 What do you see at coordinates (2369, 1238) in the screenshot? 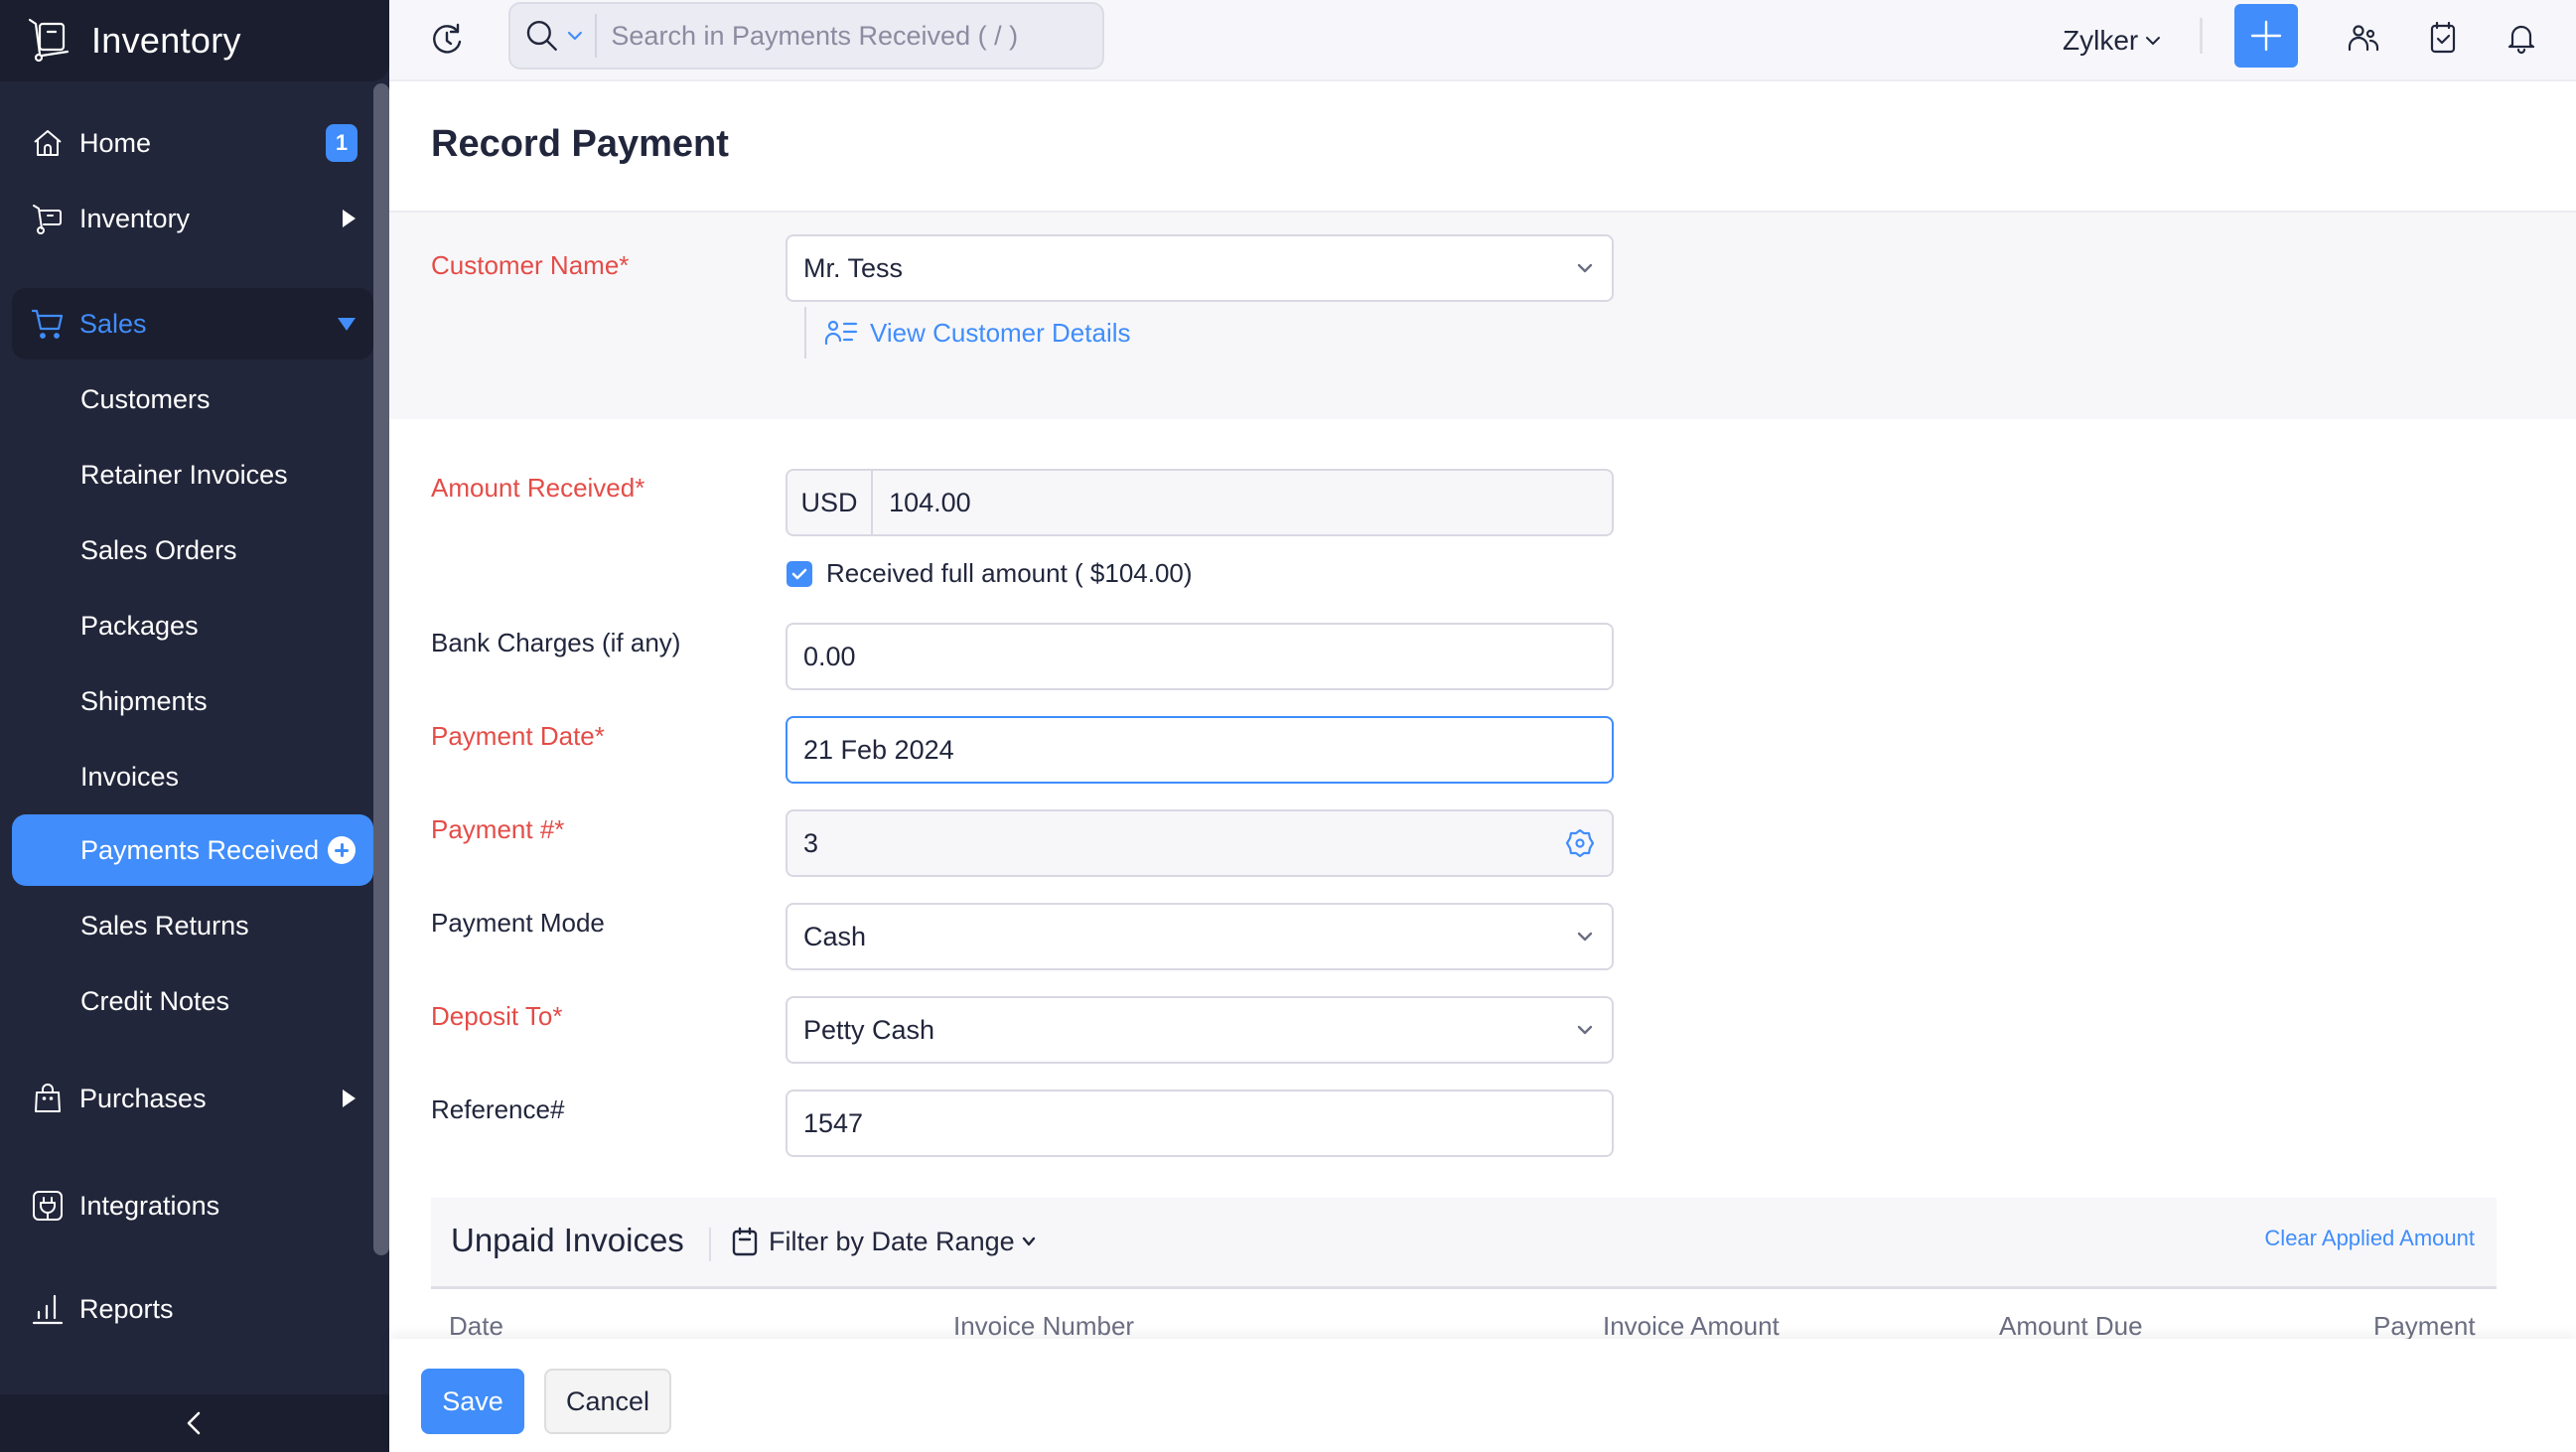
I see `clear-applied-amount-link: Clear Applied Amount` at bounding box center [2369, 1238].